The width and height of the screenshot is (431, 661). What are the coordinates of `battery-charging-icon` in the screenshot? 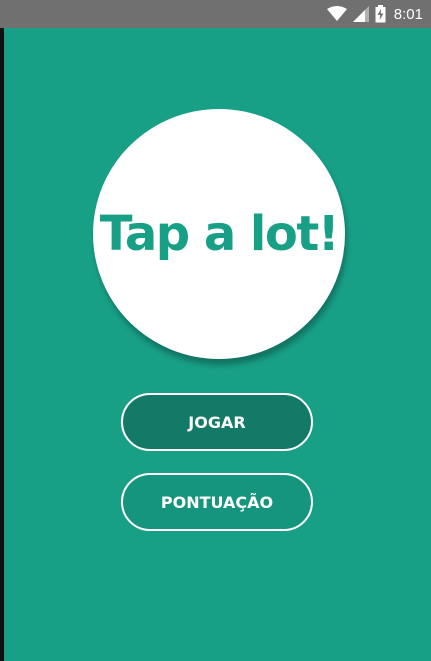 It's located at (380, 14).